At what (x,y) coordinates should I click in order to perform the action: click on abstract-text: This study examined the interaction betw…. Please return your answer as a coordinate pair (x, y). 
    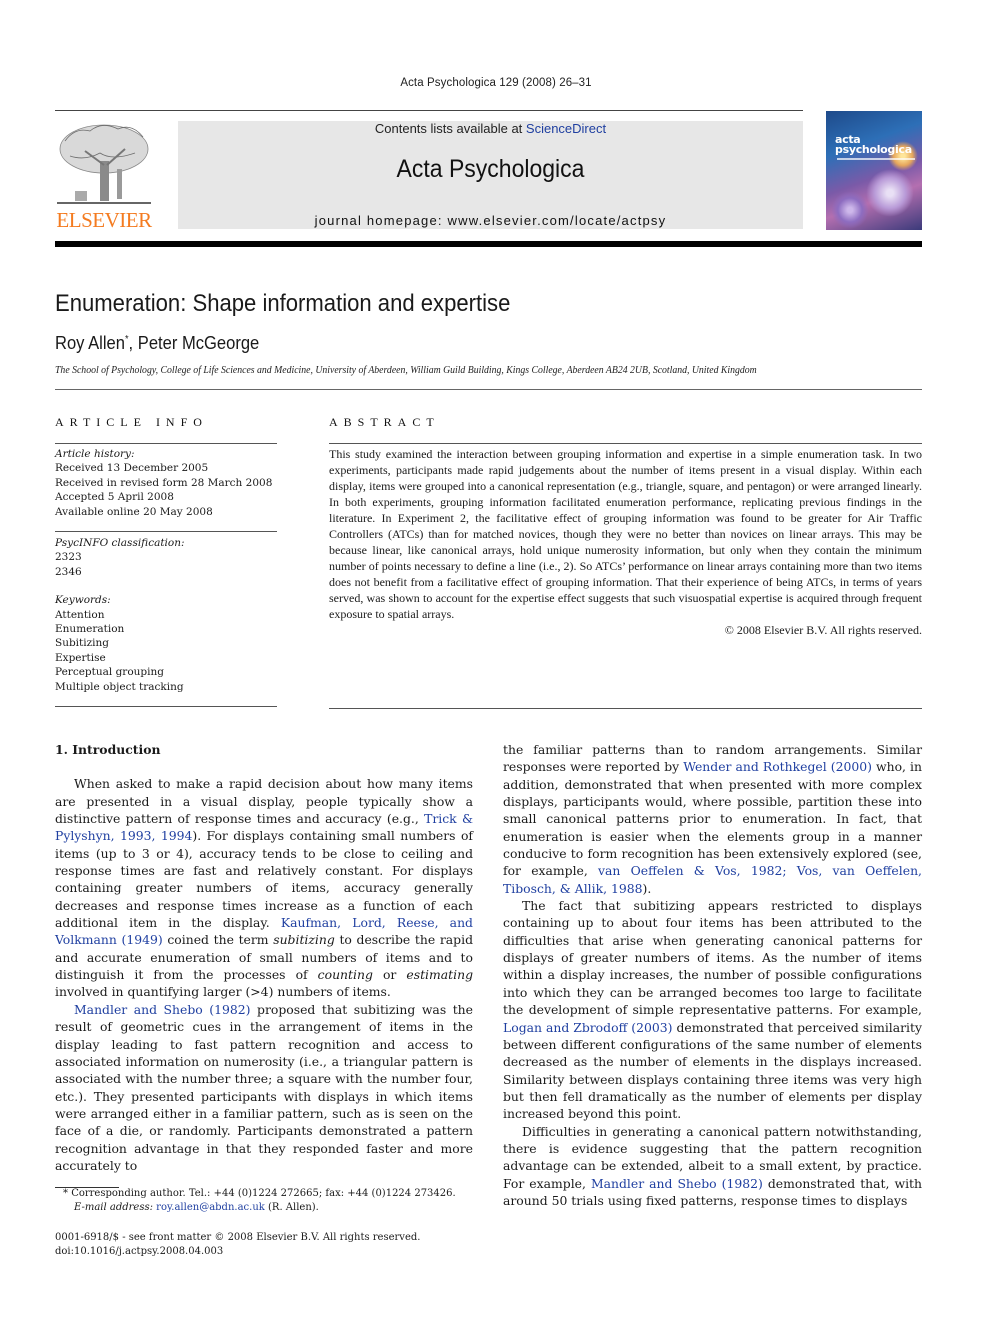
    Looking at the image, I should click on (625, 534).